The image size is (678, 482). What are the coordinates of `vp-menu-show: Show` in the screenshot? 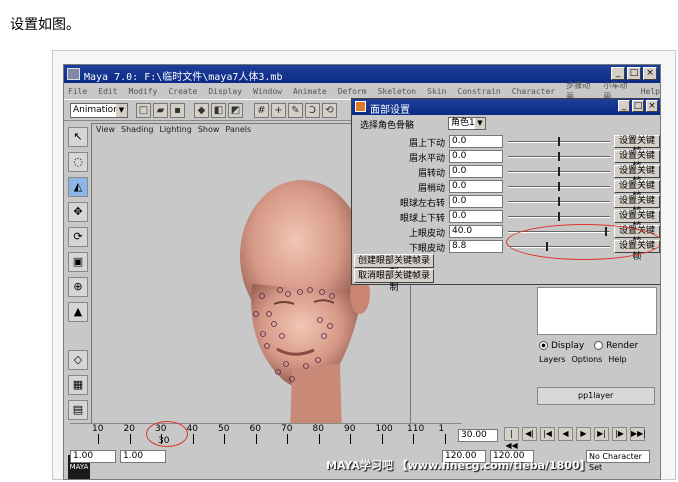 It's located at (209, 129).